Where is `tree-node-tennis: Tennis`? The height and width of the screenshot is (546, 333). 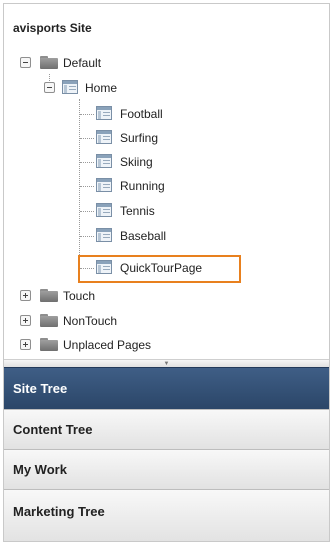 tree-node-tennis: Tennis is located at coordinates (154, 211).